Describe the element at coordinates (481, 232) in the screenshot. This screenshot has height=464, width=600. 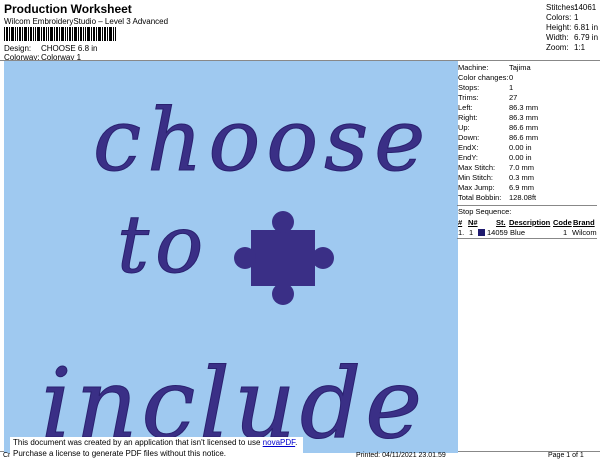
I see `thread-color-swatch` at that location.